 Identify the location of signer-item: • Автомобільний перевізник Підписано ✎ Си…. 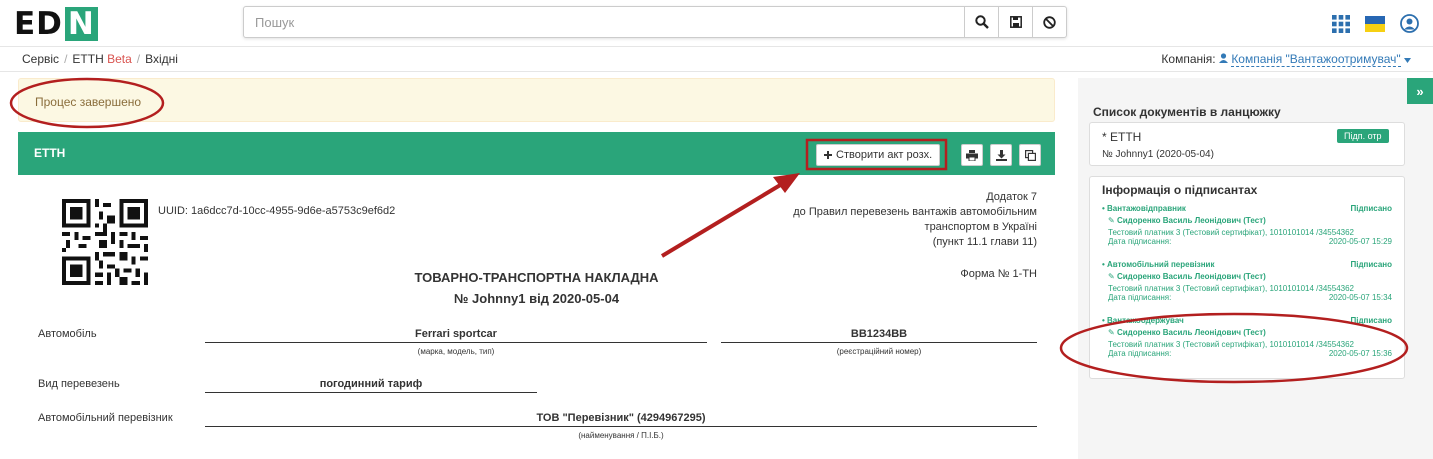
(1247, 281).